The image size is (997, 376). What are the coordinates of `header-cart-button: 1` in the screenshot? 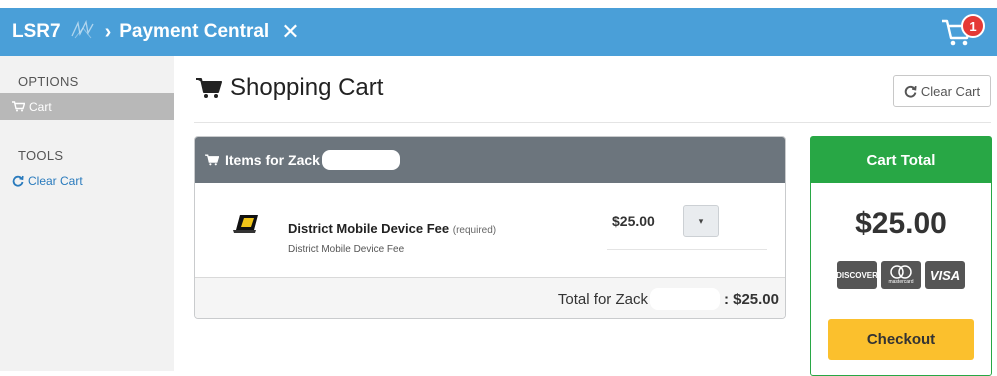 It's located at (963, 31).